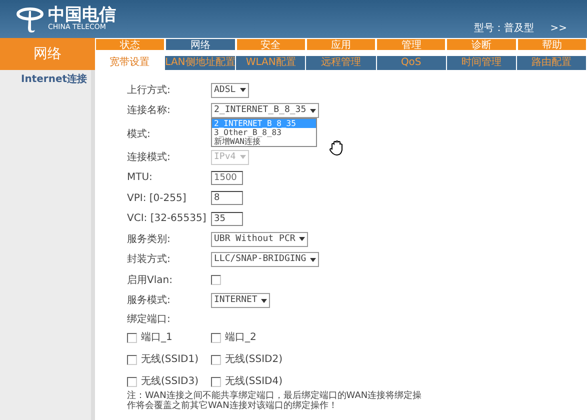  What do you see at coordinates (504, 29) in the screenshot?
I see `model-label: 型号：普及型` at bounding box center [504, 29].